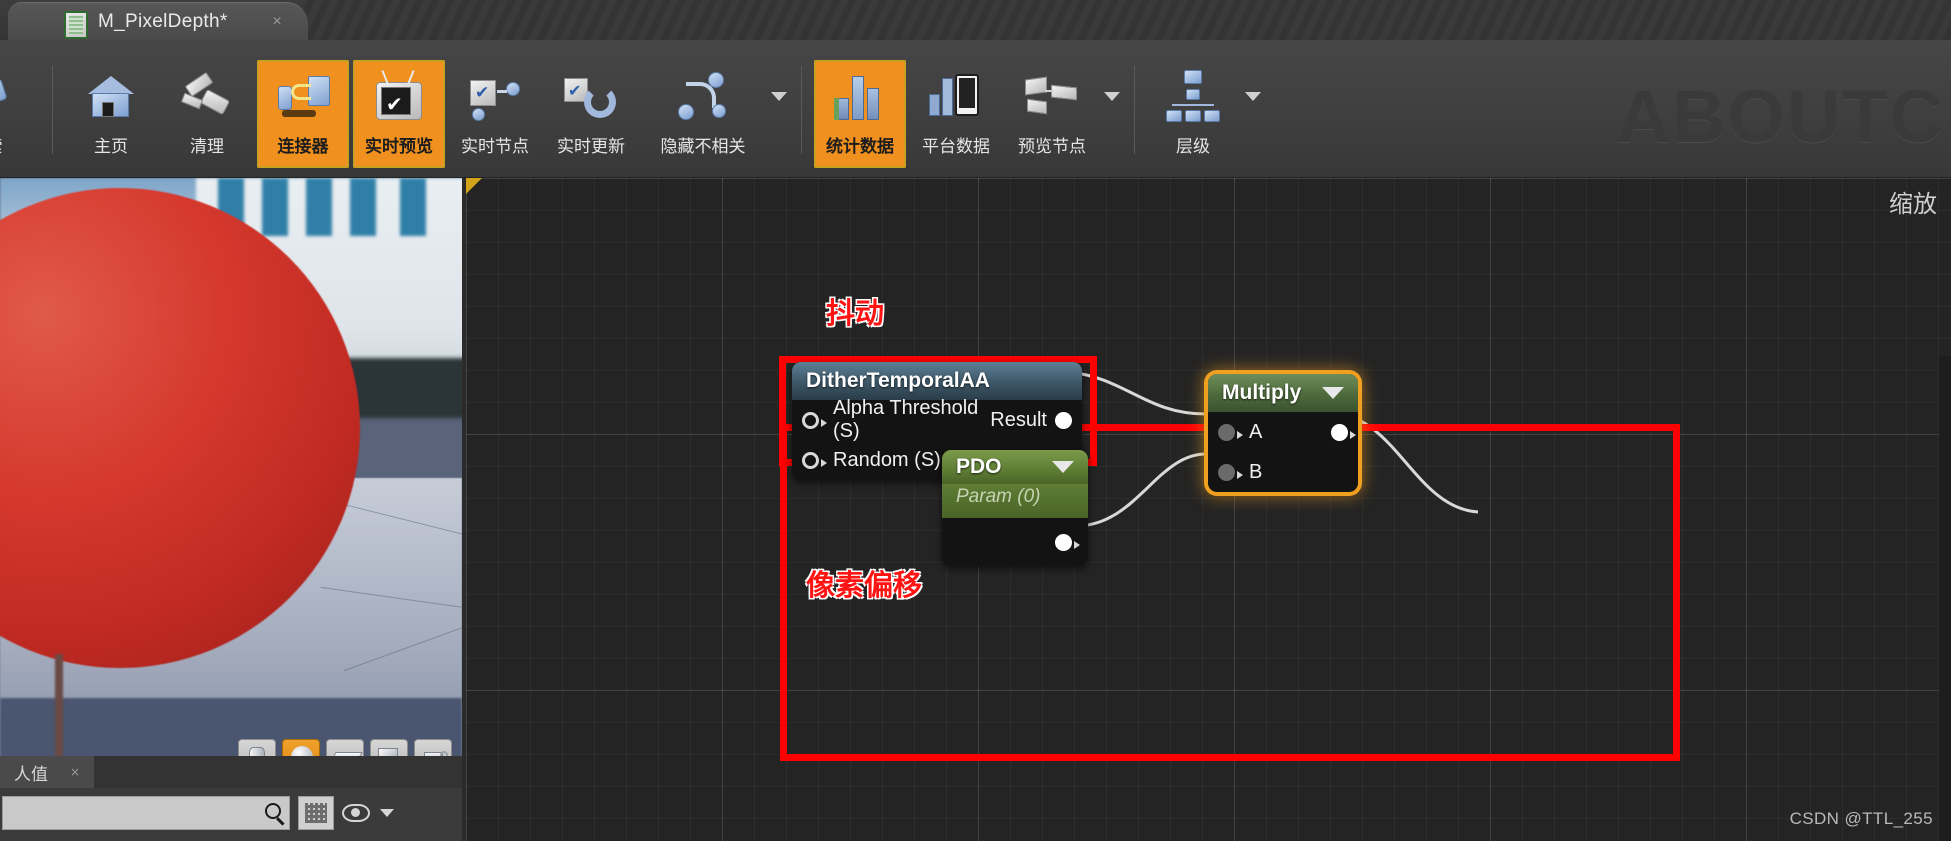 This screenshot has height=841, width=1951. What do you see at coordinates (937, 381) in the screenshot?
I see `node-dither-temporal-aa-header: DitherTemporalAA` at bounding box center [937, 381].